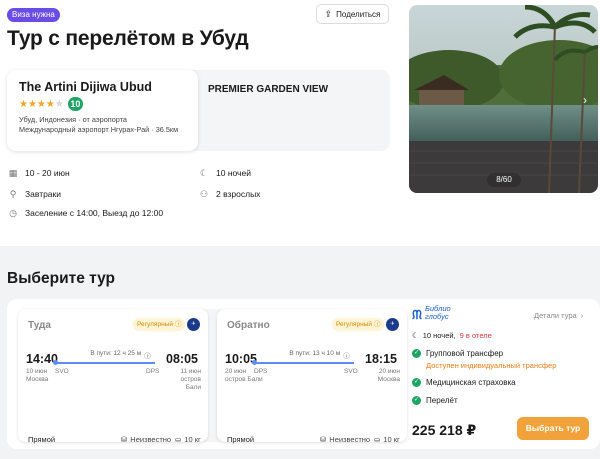 This screenshot has height=459, width=600. Describe the element at coordinates (238, 194) in the screenshot. I see `guests-value: 2 взрослых` at that location.